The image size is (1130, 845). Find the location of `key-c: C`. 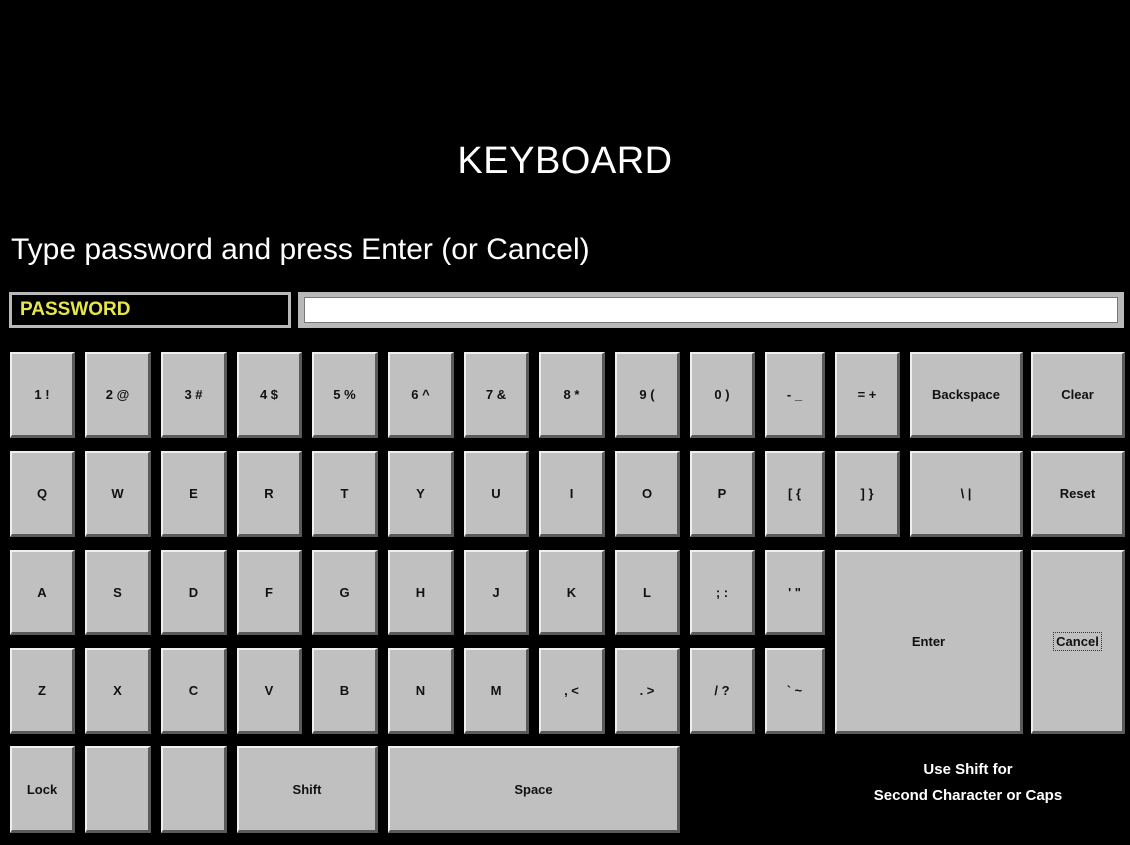

key-c: C is located at coordinates (194, 691).